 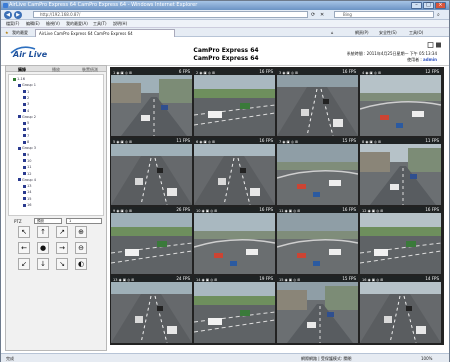 What do you see at coordinates (24, 232) in the screenshot?
I see `ptz-button: ↖` at bounding box center [24, 232].